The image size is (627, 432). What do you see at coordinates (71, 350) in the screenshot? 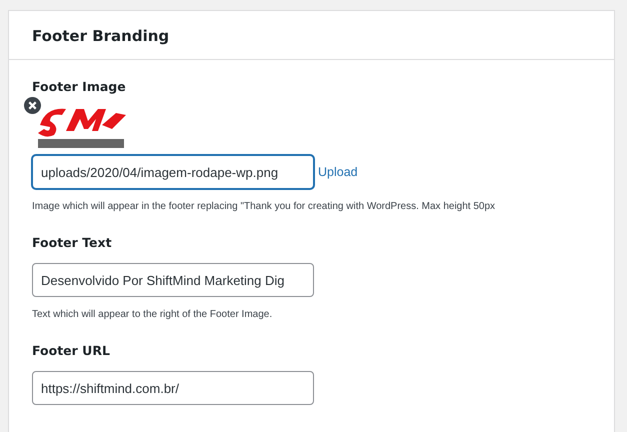
I see `field-label: Footer URL` at bounding box center [71, 350].